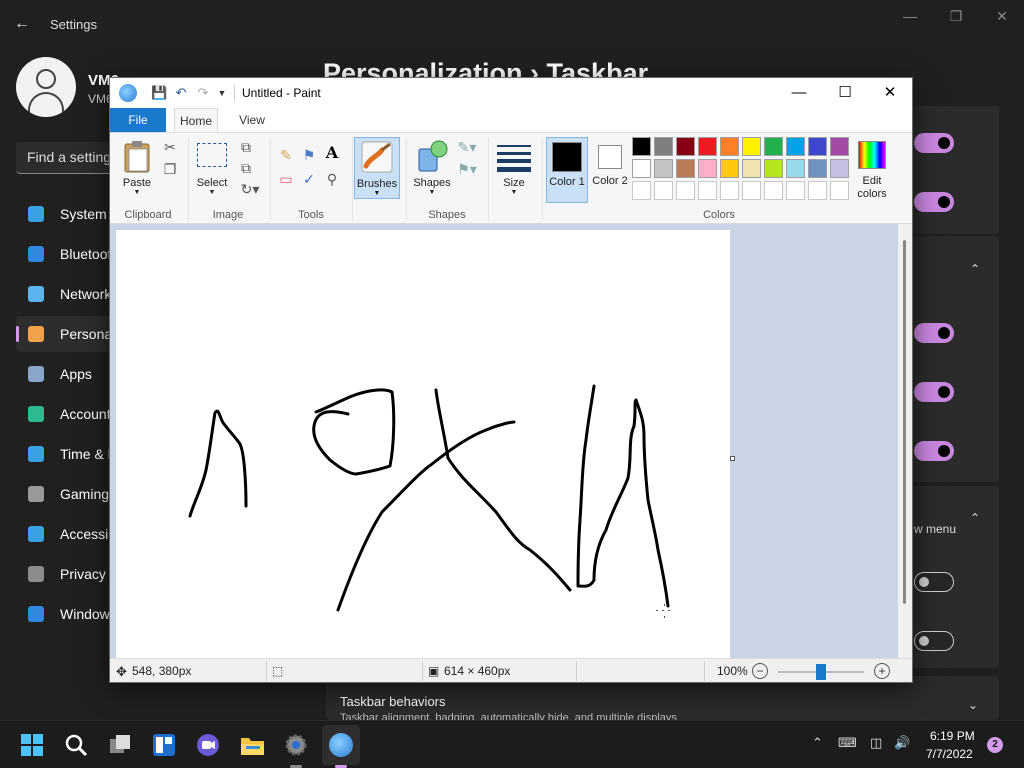 This screenshot has height=768, width=1024. I want to click on text-tool-icon: A, so click(332, 153).